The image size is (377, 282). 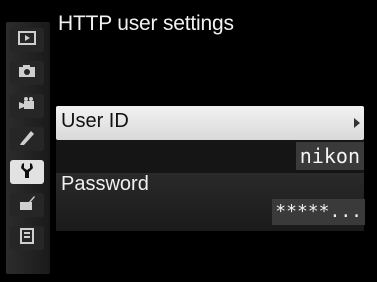 I want to click on tab-retouch, so click(x=27, y=205).